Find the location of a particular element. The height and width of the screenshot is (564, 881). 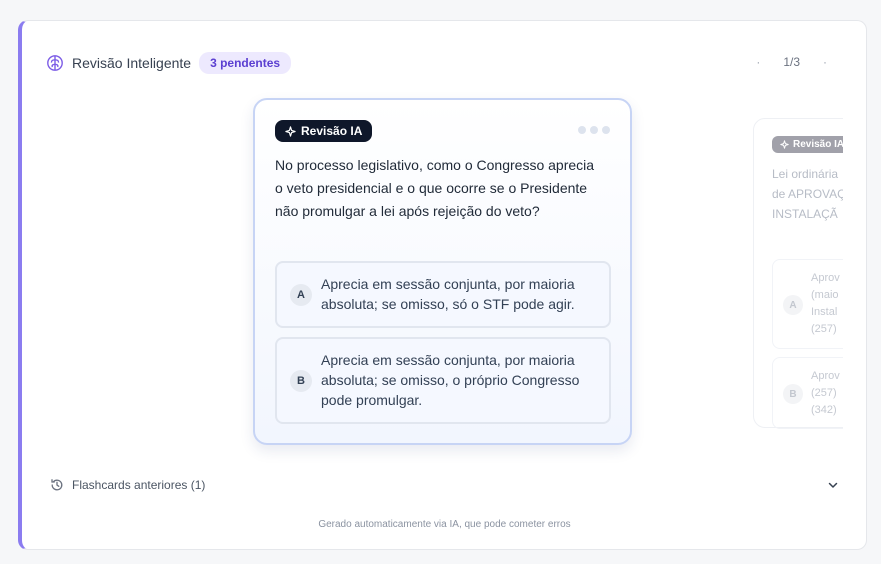

next-ai-review-tag: Revisão IA is located at coordinates (807, 144).